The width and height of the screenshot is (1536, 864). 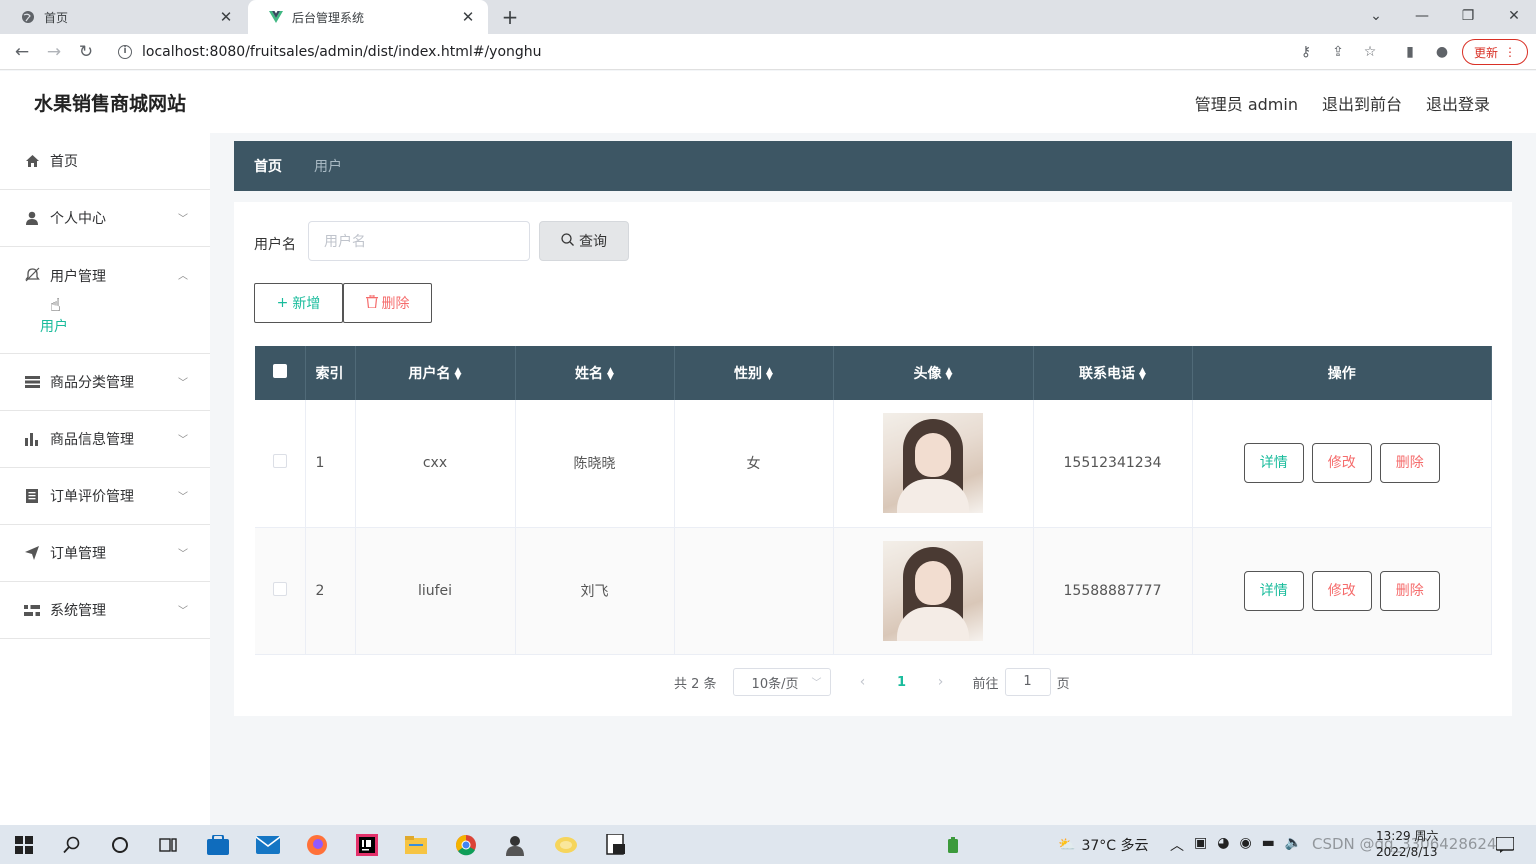 I want to click on key-icon: ⚷, so click(x=1306, y=52).